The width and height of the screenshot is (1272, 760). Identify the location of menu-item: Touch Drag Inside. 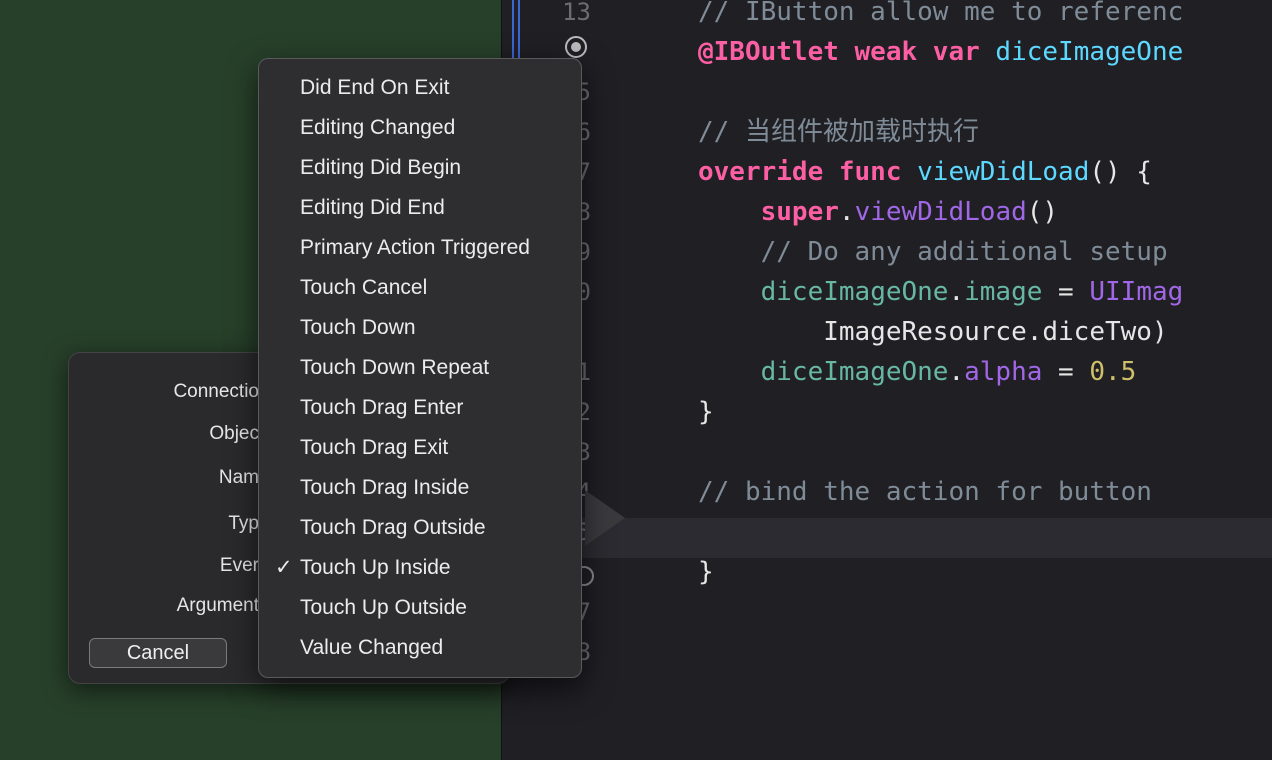
(420, 488).